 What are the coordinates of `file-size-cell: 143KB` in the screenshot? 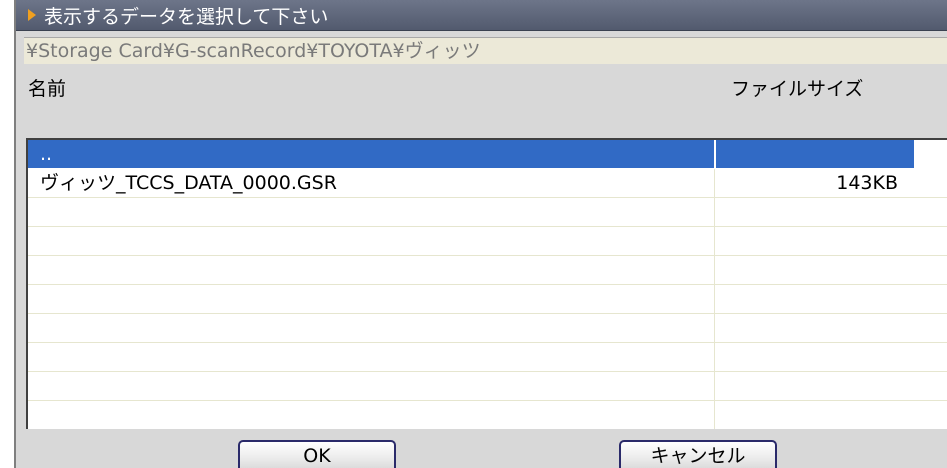 It's located at (814, 183).